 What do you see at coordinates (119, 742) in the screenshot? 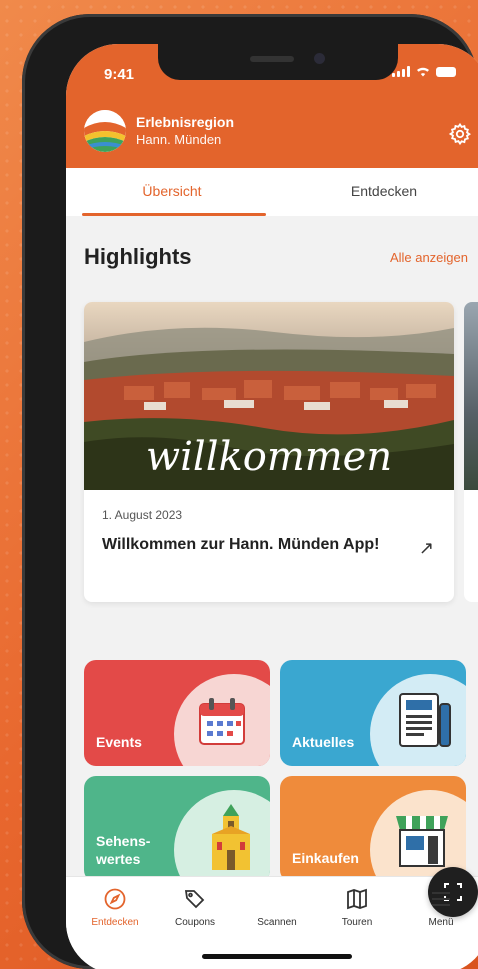
I see `tile-label: Events` at bounding box center [119, 742].